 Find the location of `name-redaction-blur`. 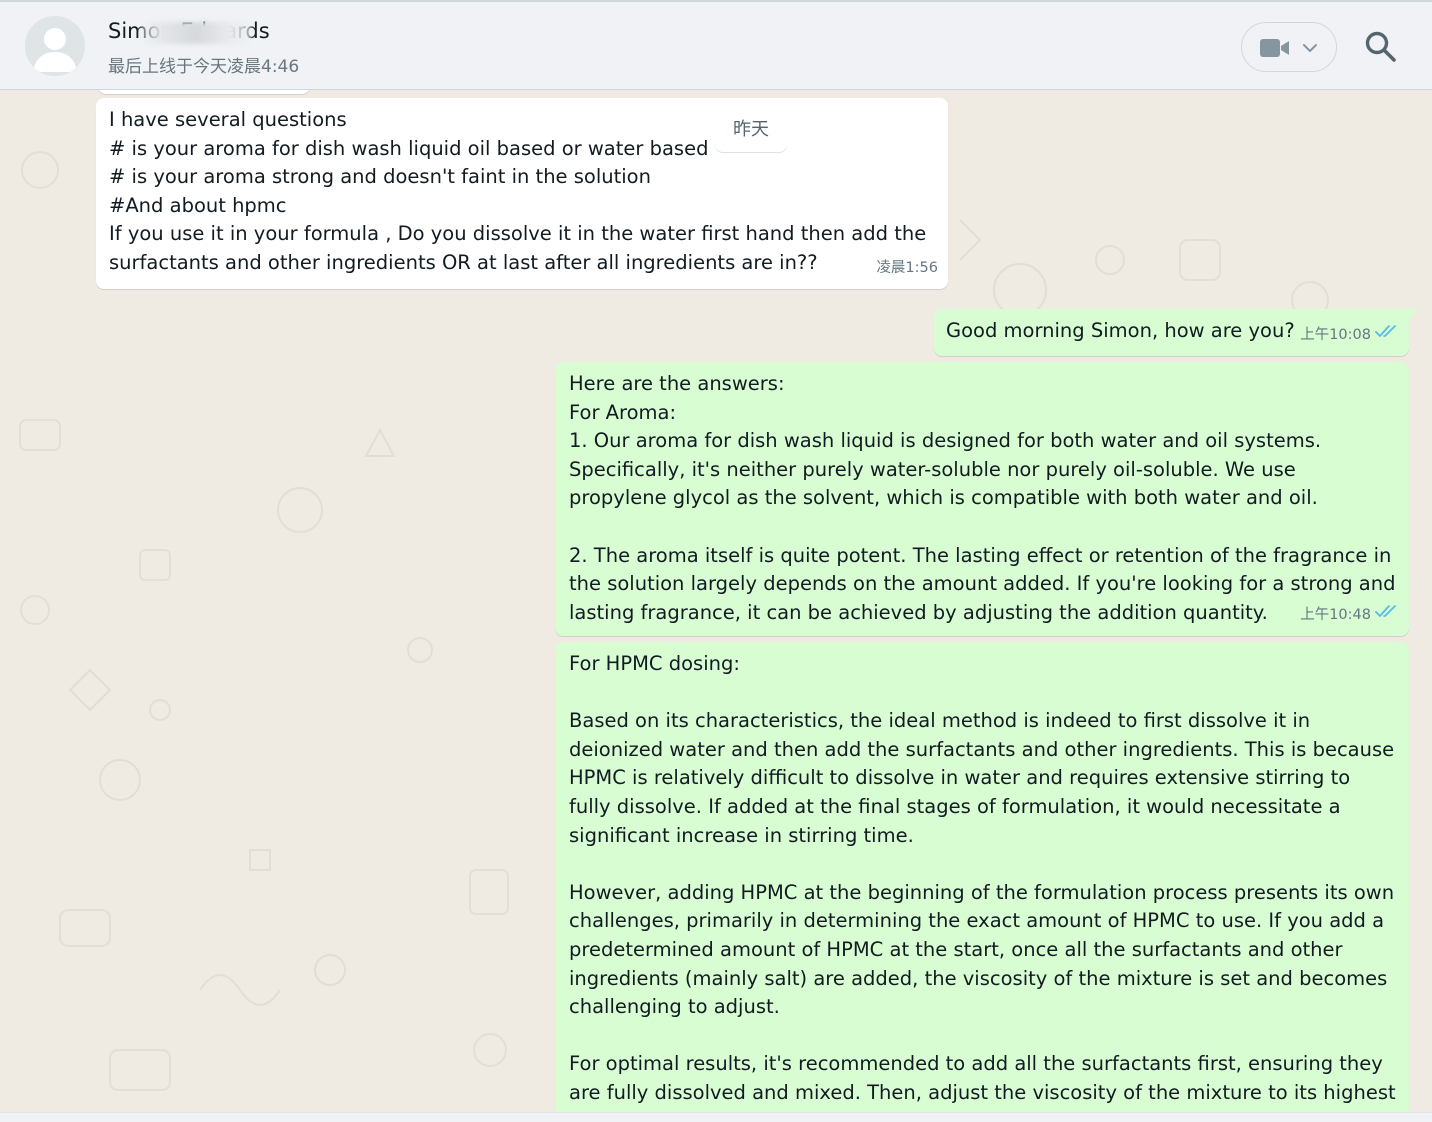

name-redaction-blur is located at coordinates (196, 33).